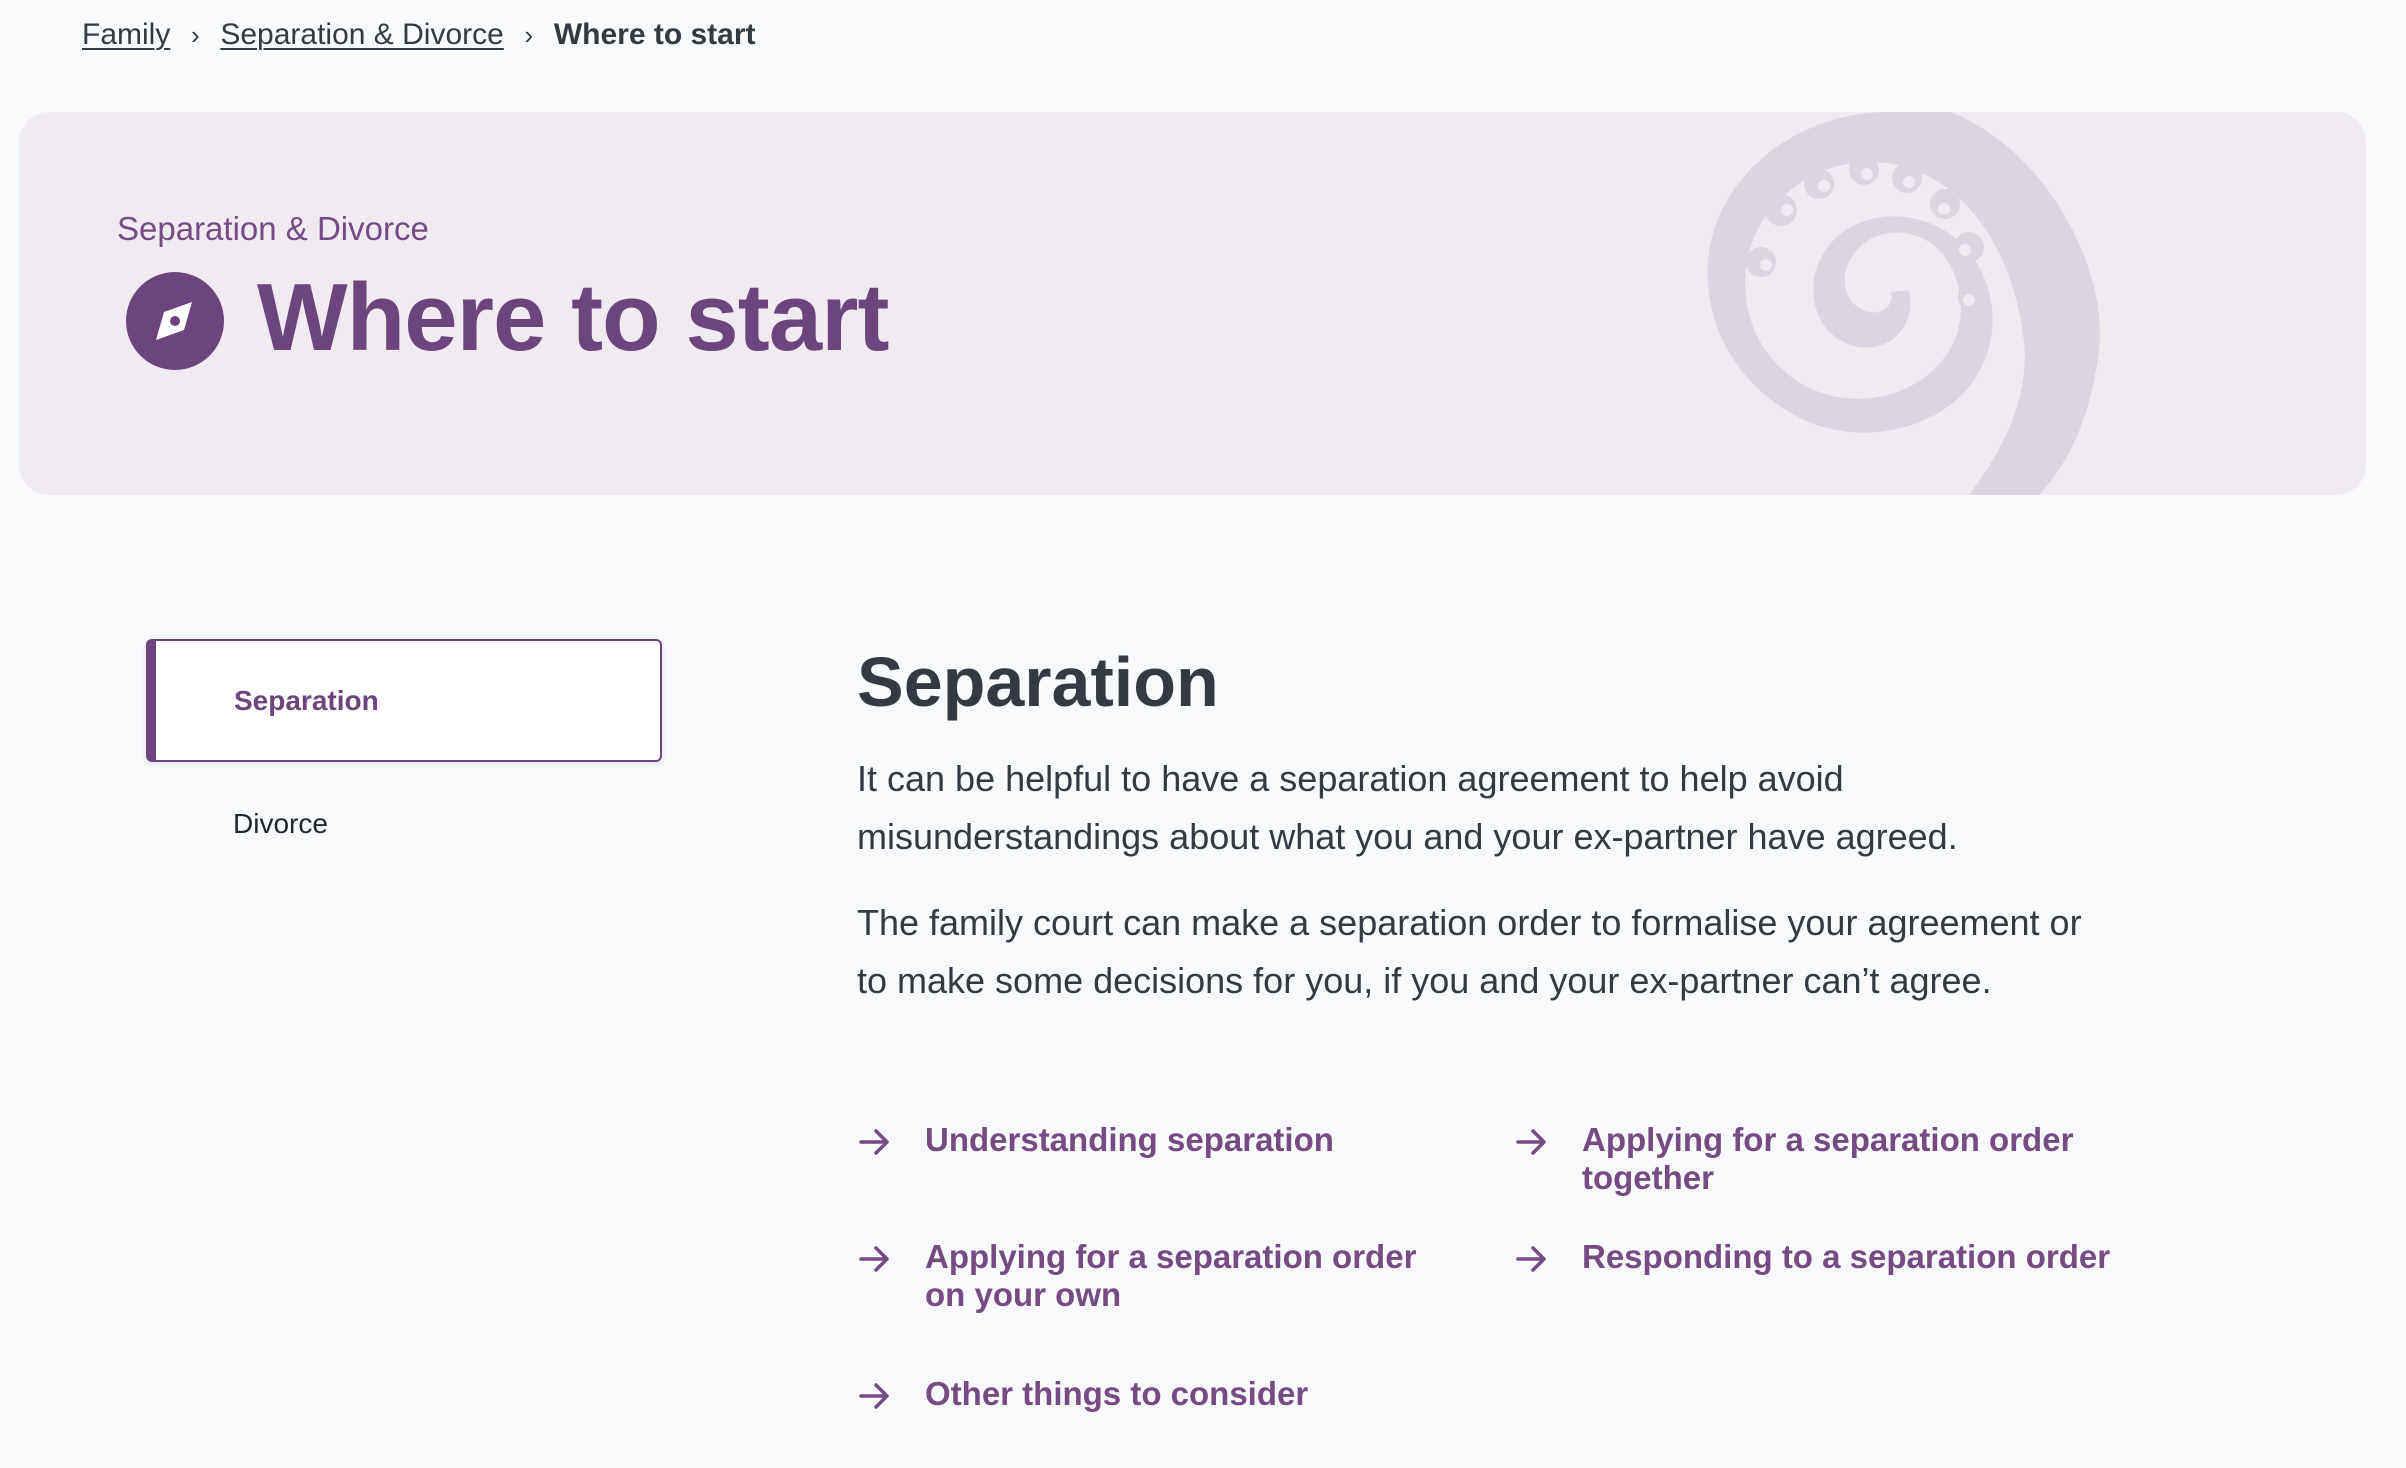 Image resolution: width=2406 pixels, height=1468 pixels. Describe the element at coordinates (1117, 1393) in the screenshot. I see `link-label: Other things to consider` at that location.